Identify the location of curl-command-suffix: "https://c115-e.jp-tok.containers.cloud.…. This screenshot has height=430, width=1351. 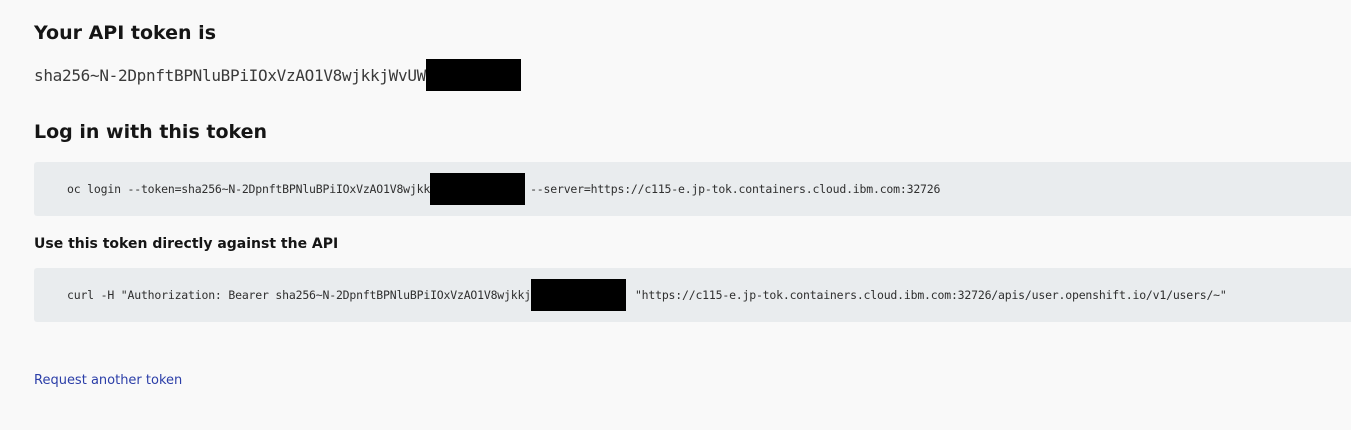
(930, 295).